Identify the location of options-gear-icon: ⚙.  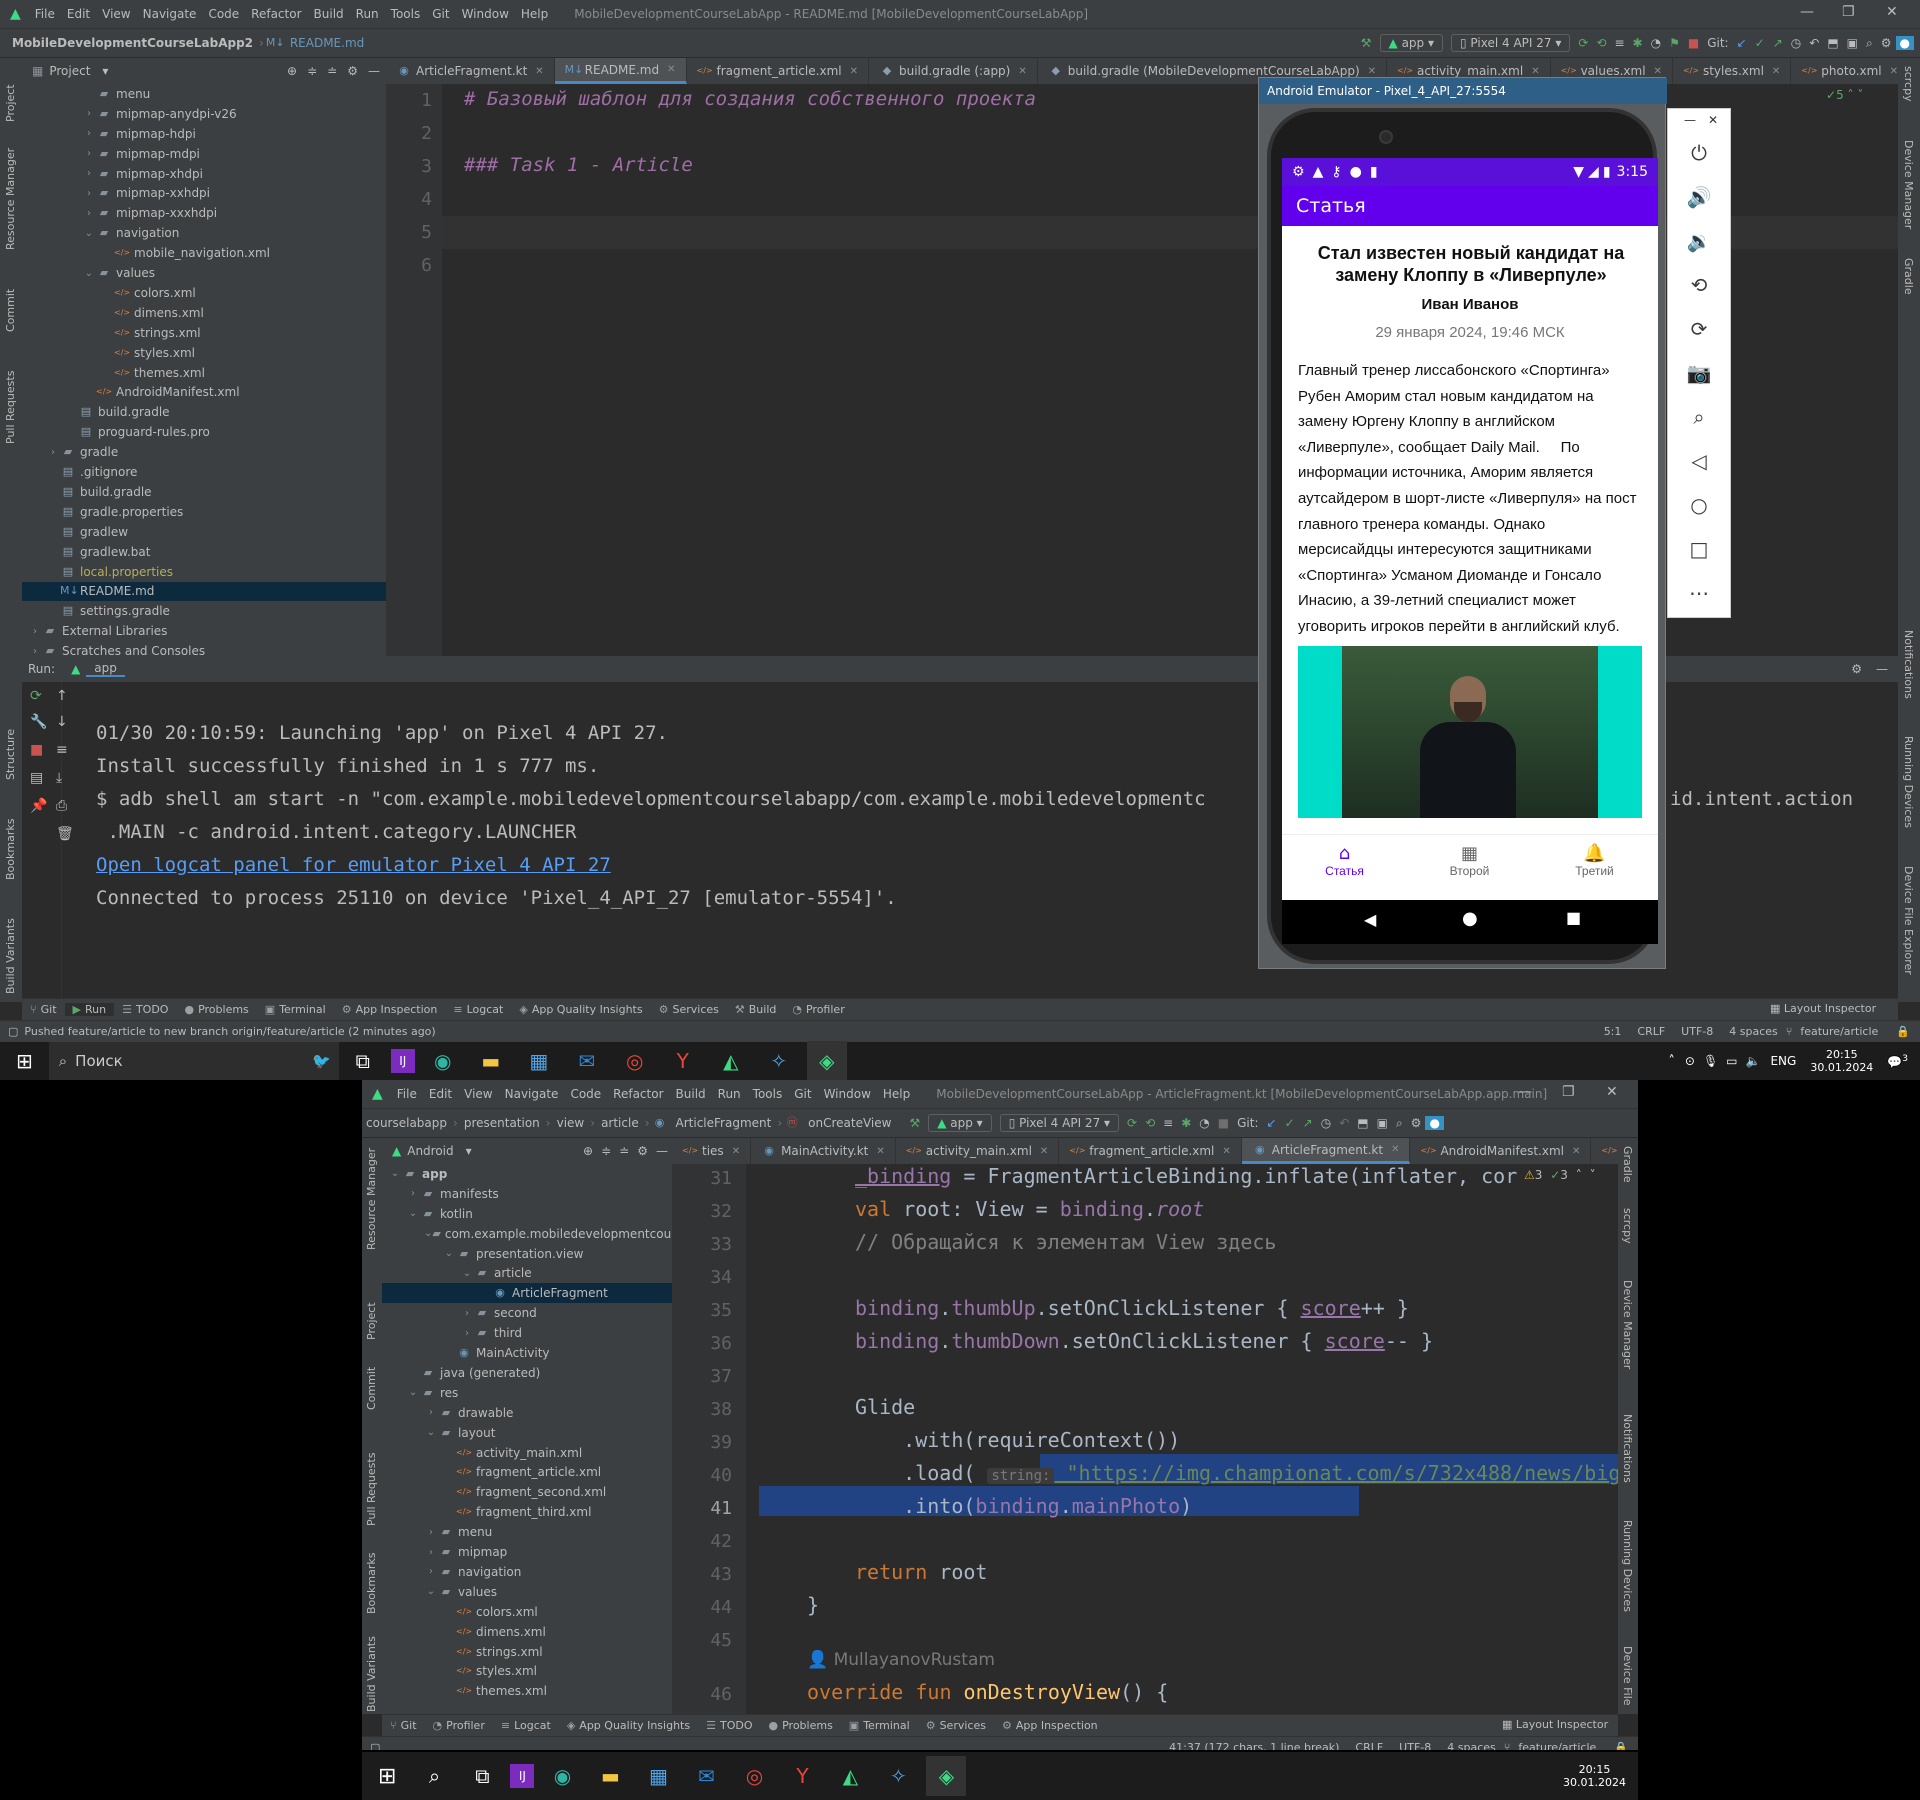
(352, 71).